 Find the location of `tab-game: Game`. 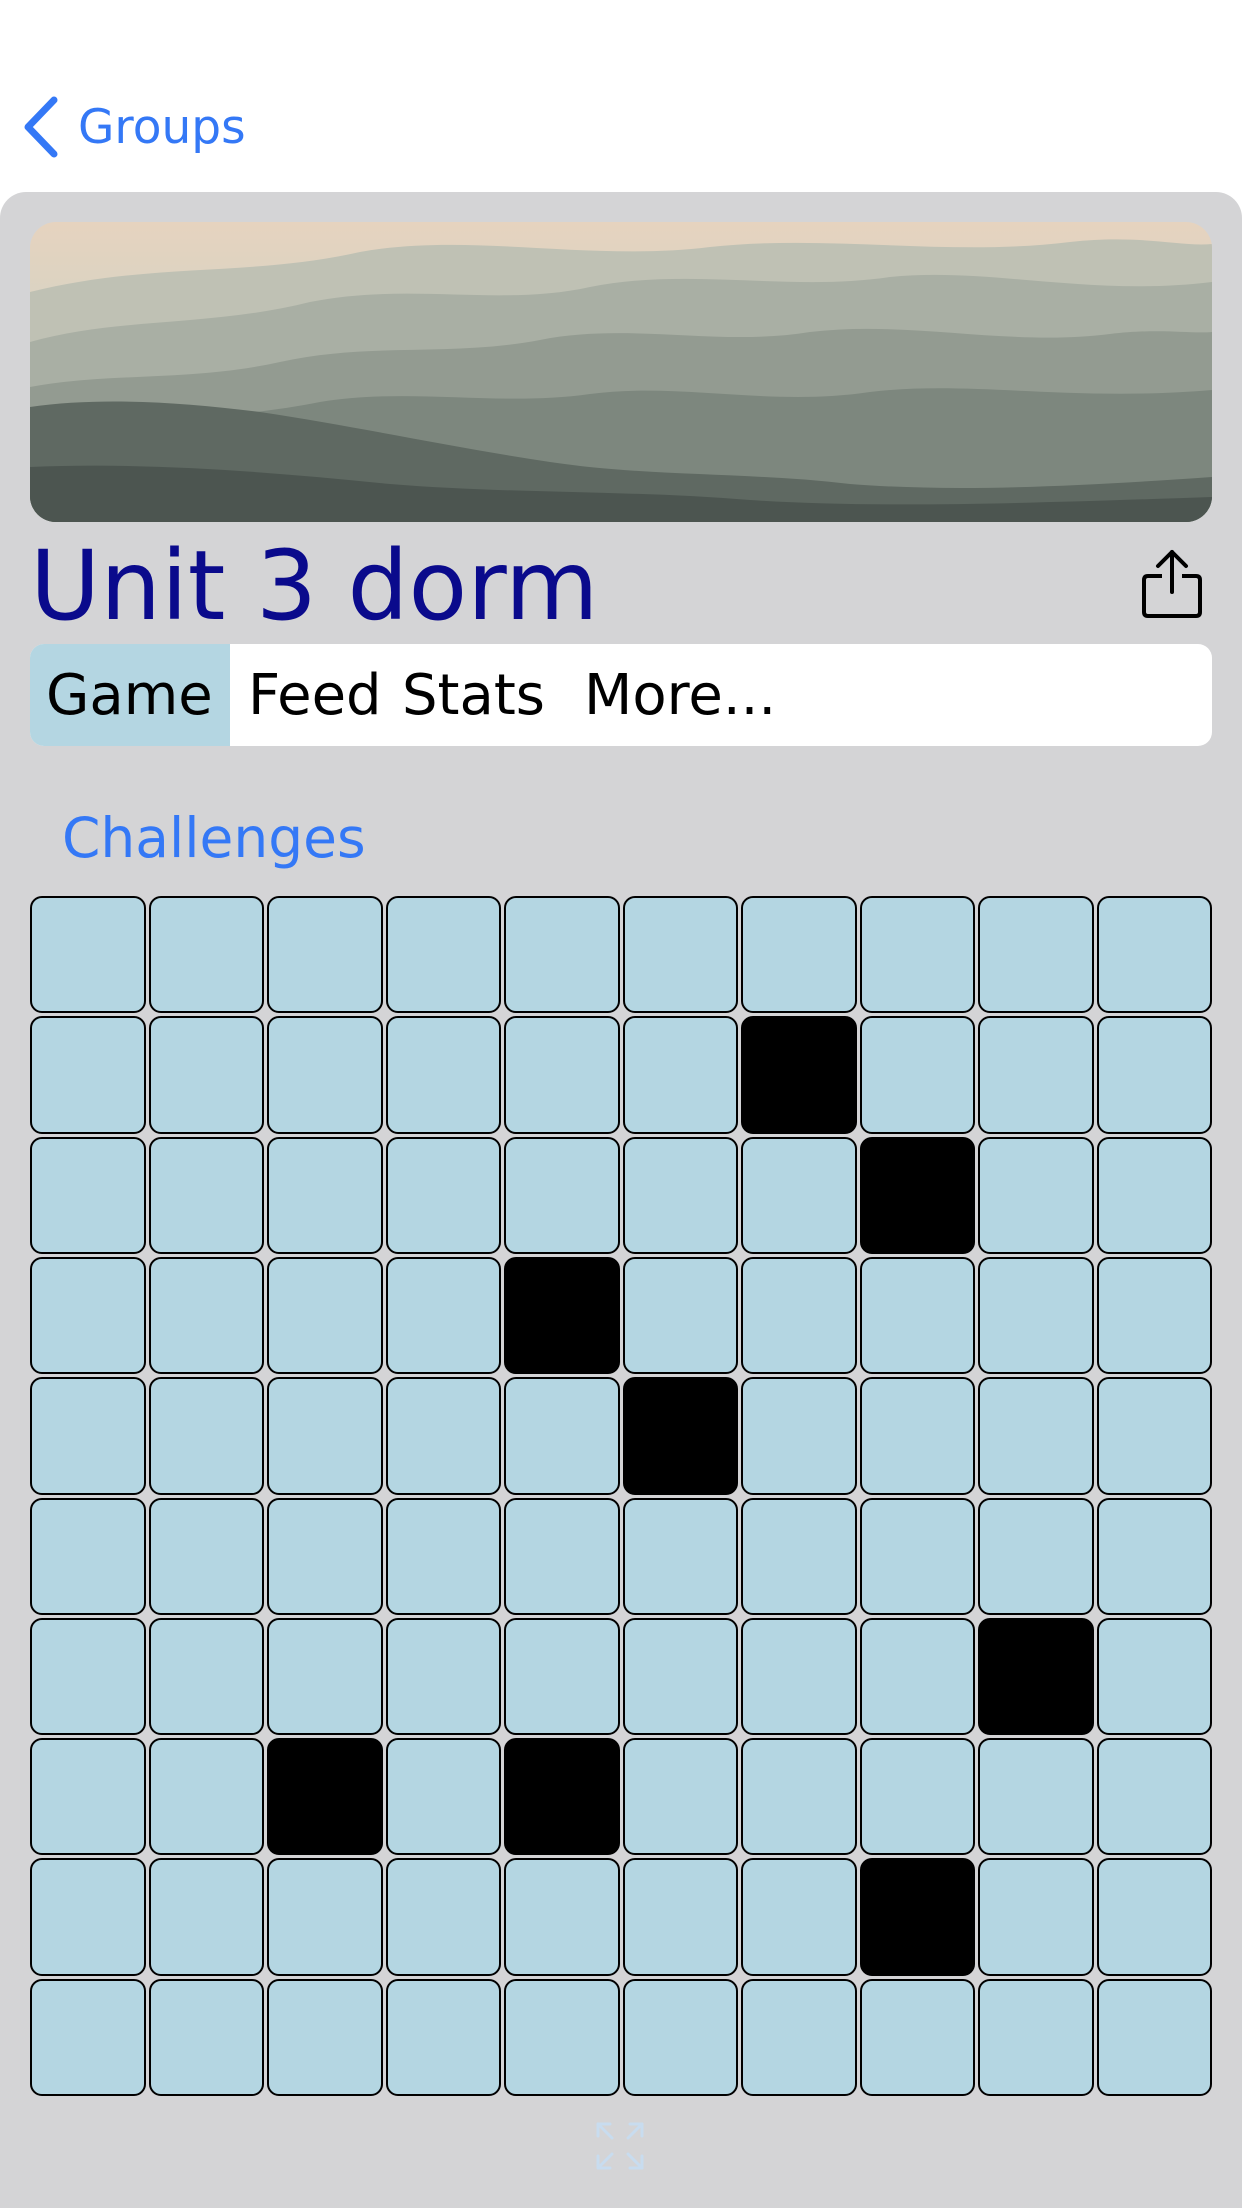

tab-game: Game is located at coordinates (130, 695).